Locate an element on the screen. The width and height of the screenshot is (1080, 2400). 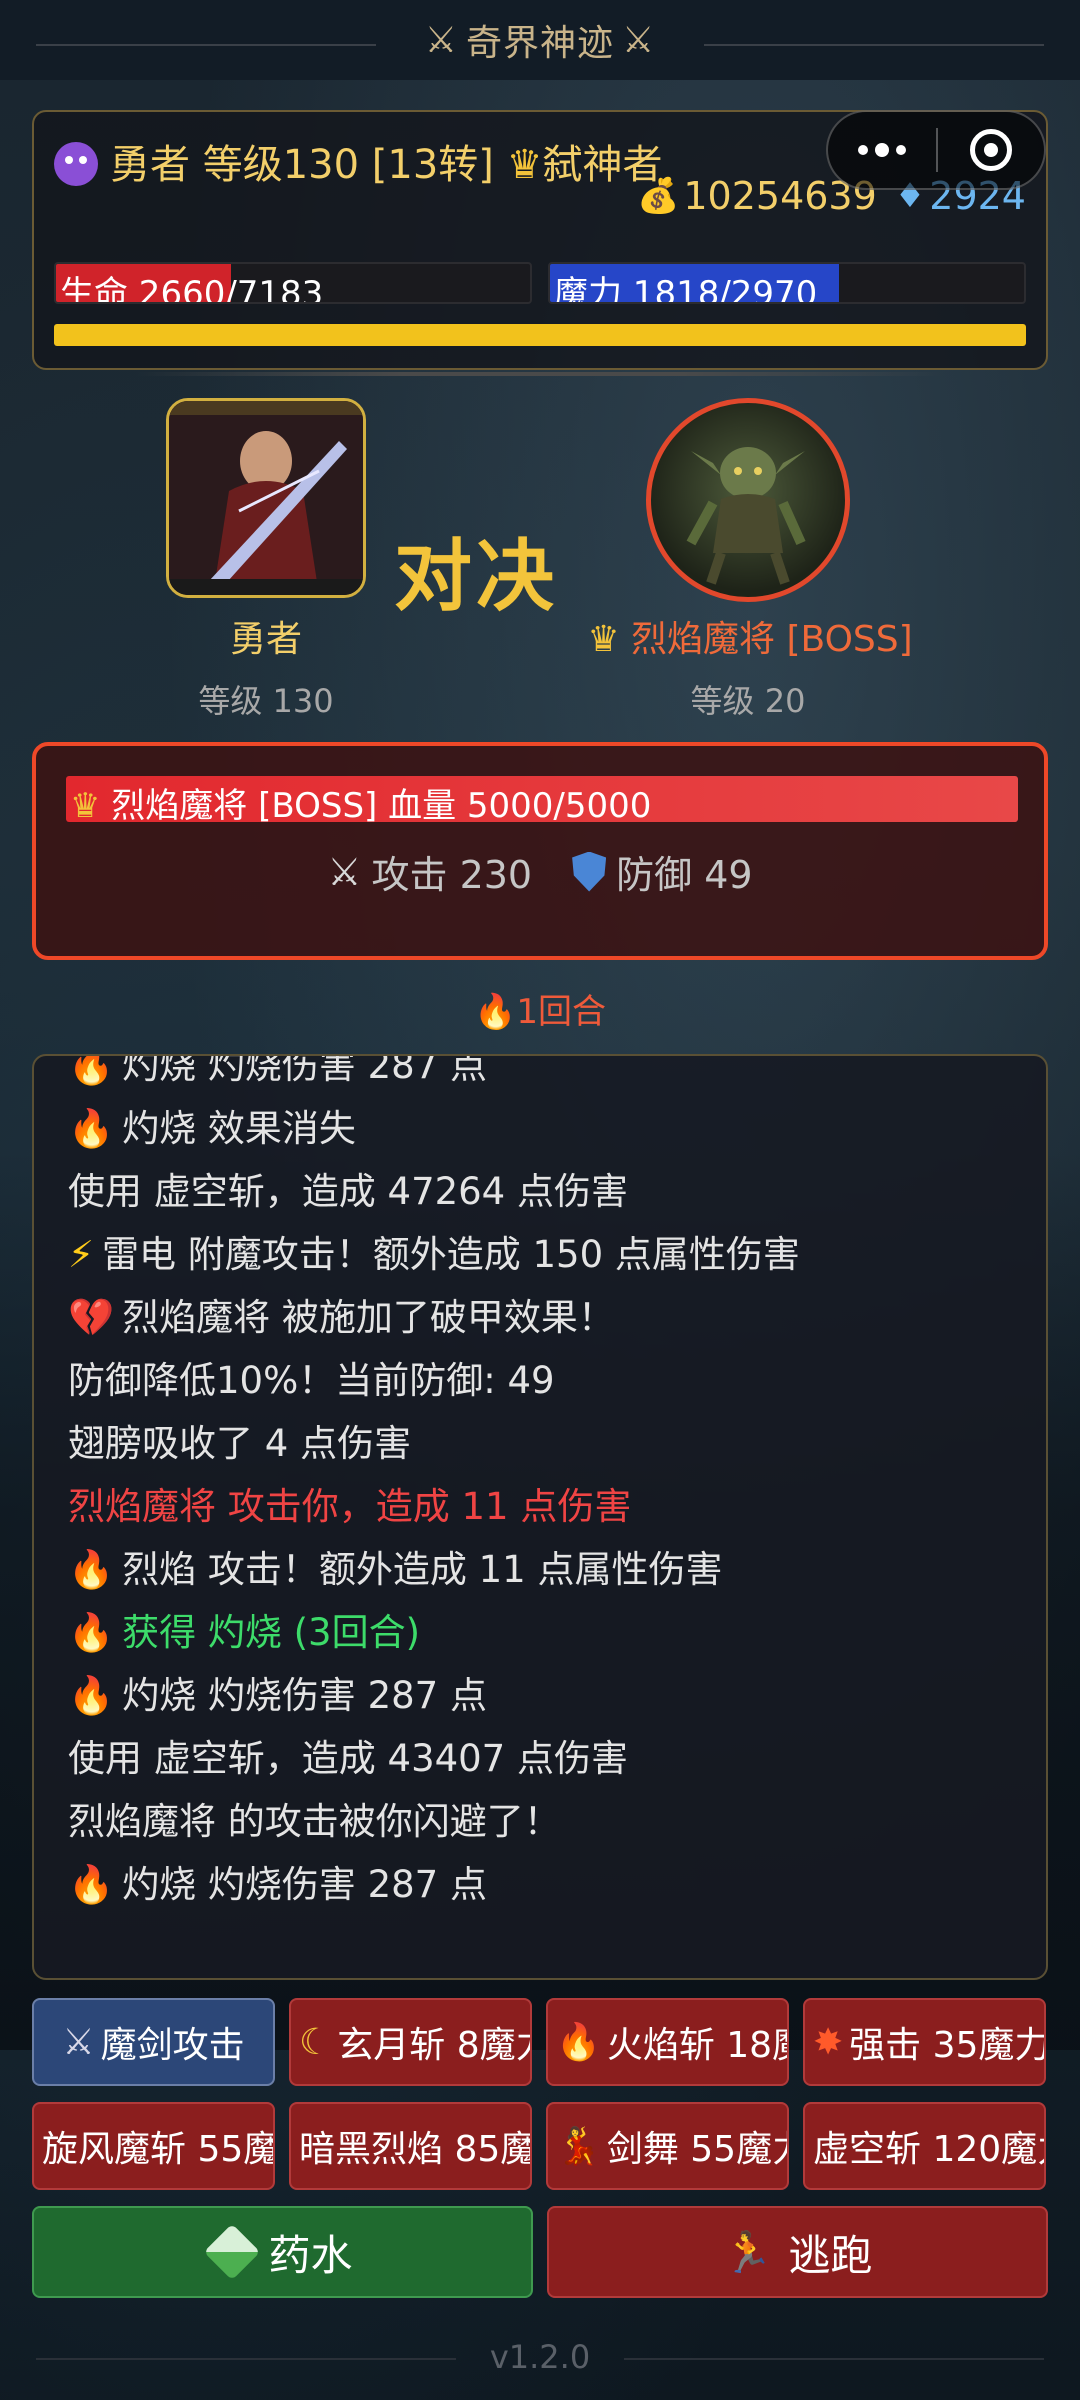
log-line: 💔 烈焰魔将 被施加了破甲效果！ is located at coordinates (547, 1317).